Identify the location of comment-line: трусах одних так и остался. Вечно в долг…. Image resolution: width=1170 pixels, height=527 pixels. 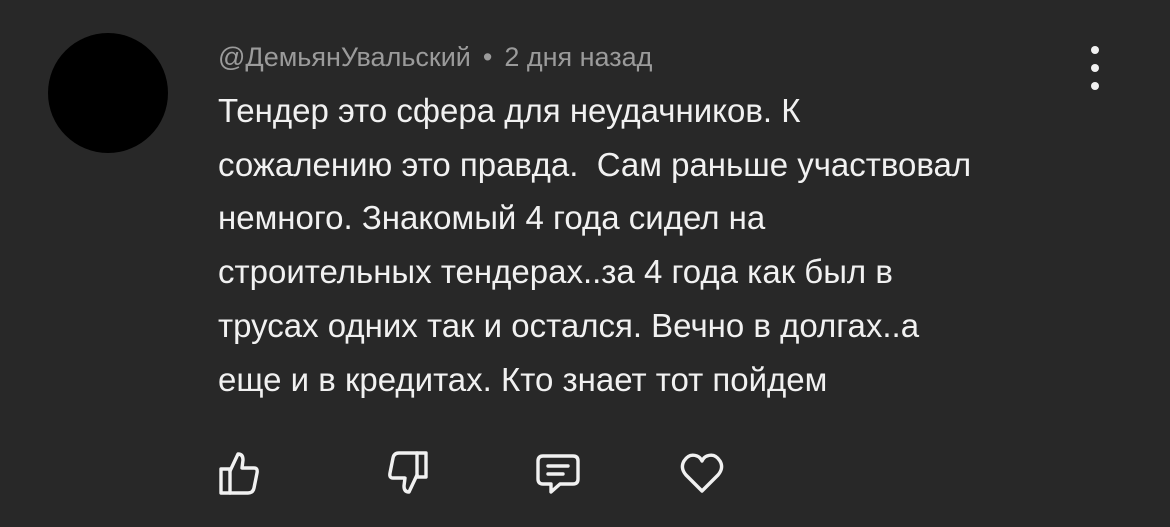
(569, 325).